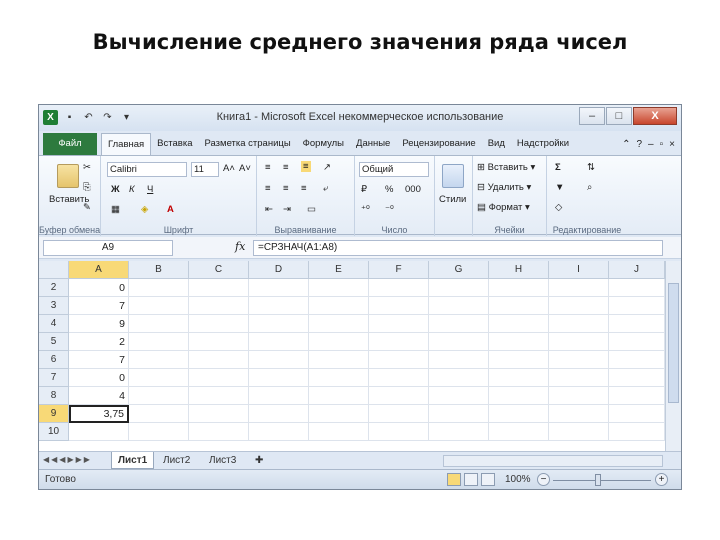  Describe the element at coordinates (279, 396) in the screenshot. I see `cell-d8` at that location.